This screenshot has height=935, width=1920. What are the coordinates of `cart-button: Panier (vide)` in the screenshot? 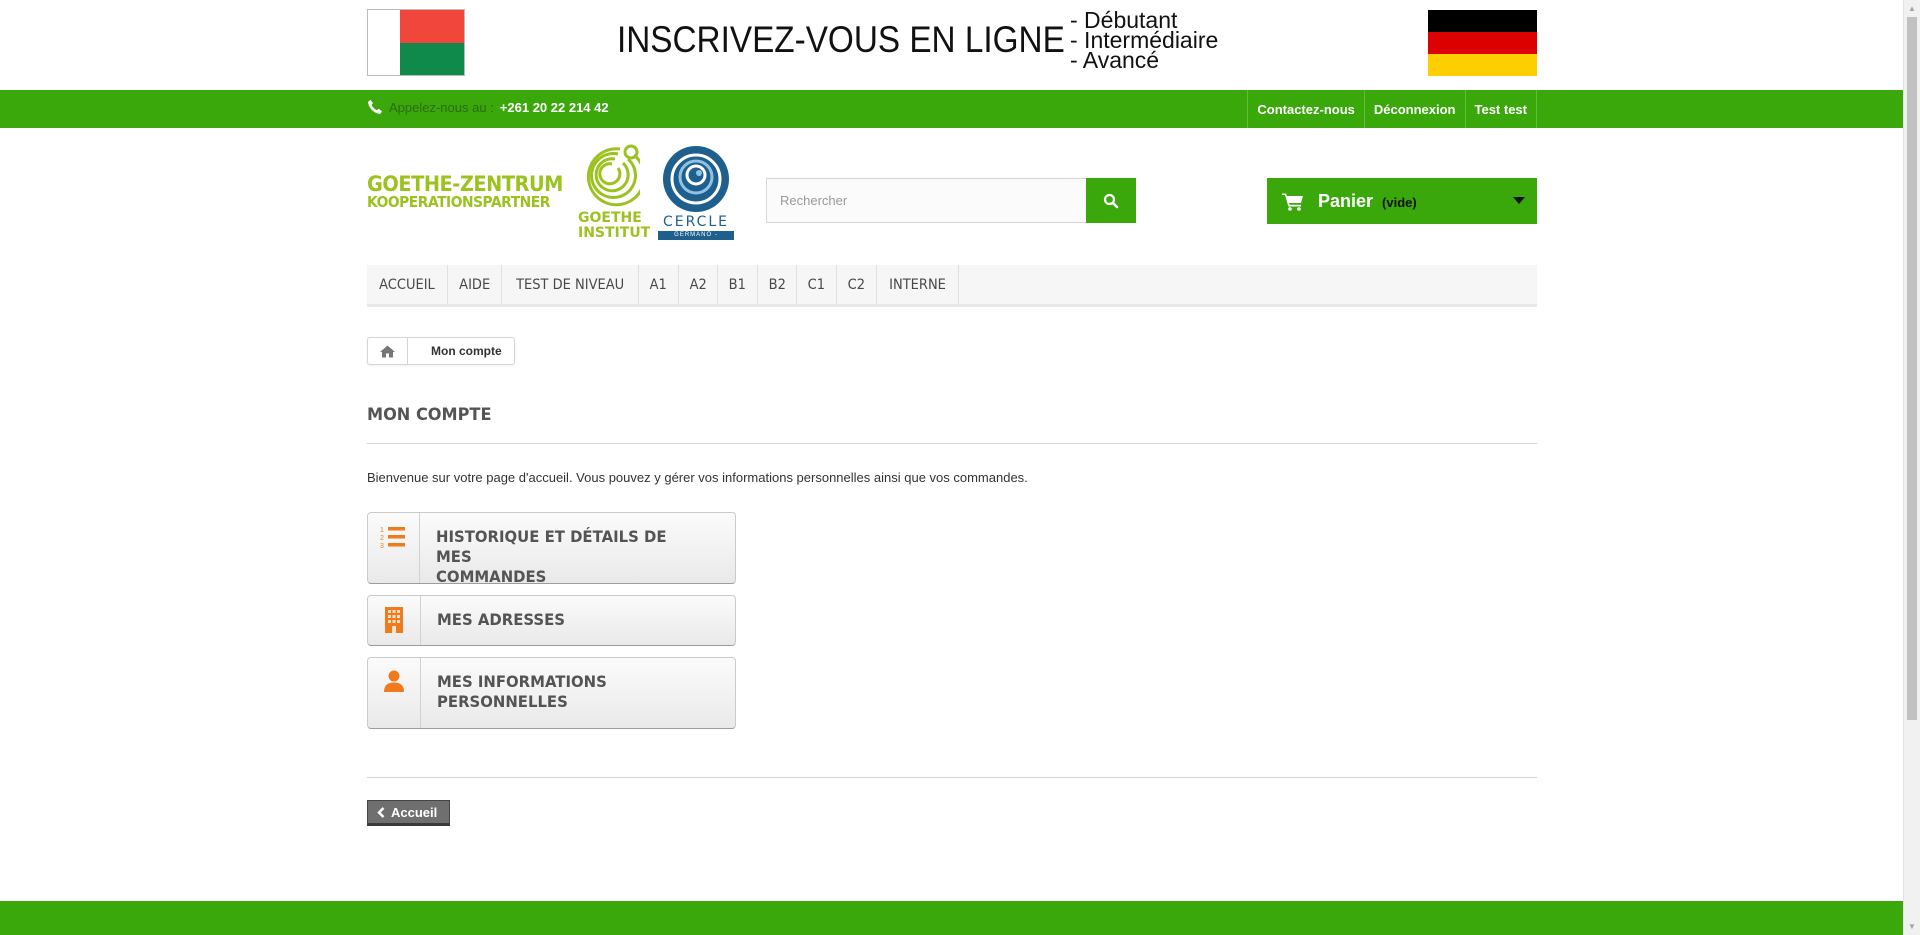 It's located at (1402, 201).